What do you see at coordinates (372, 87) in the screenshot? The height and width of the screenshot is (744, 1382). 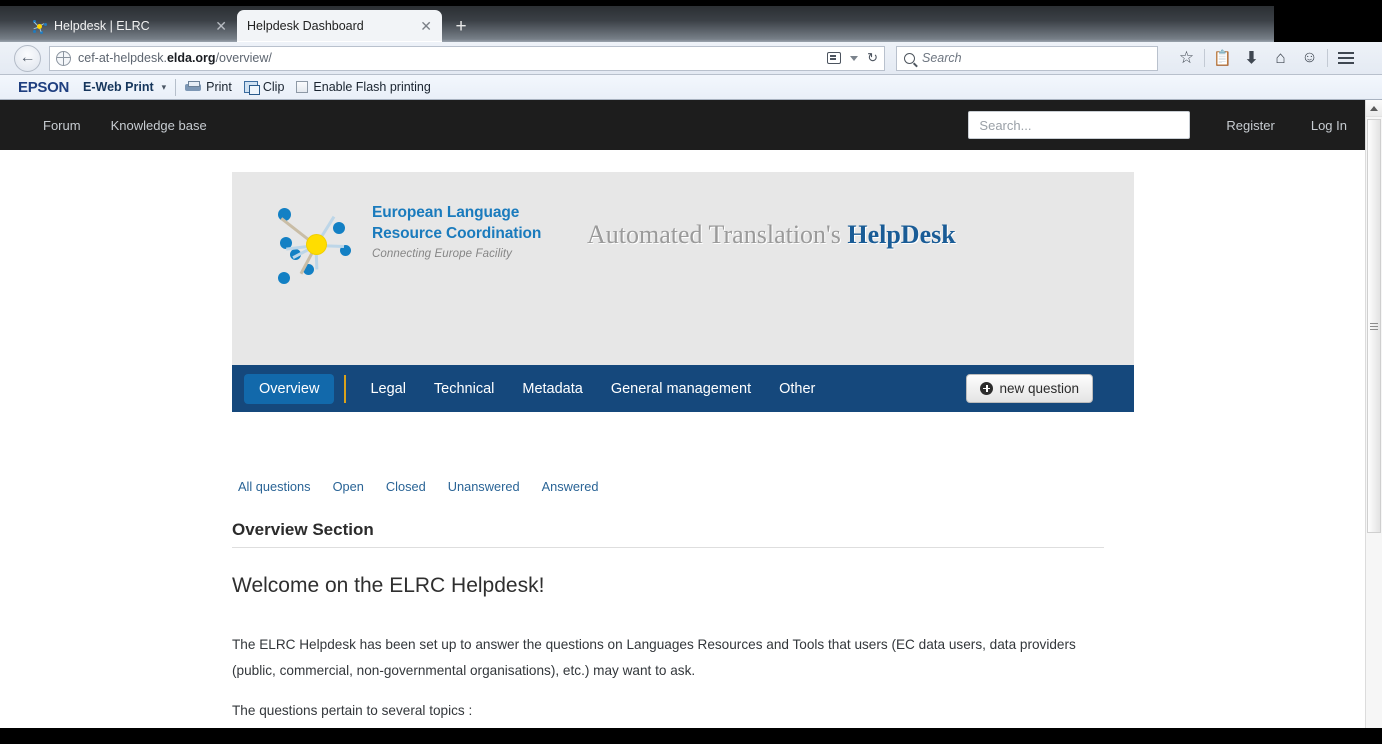 I see `epson-flash-label: Enable Flash printing` at bounding box center [372, 87].